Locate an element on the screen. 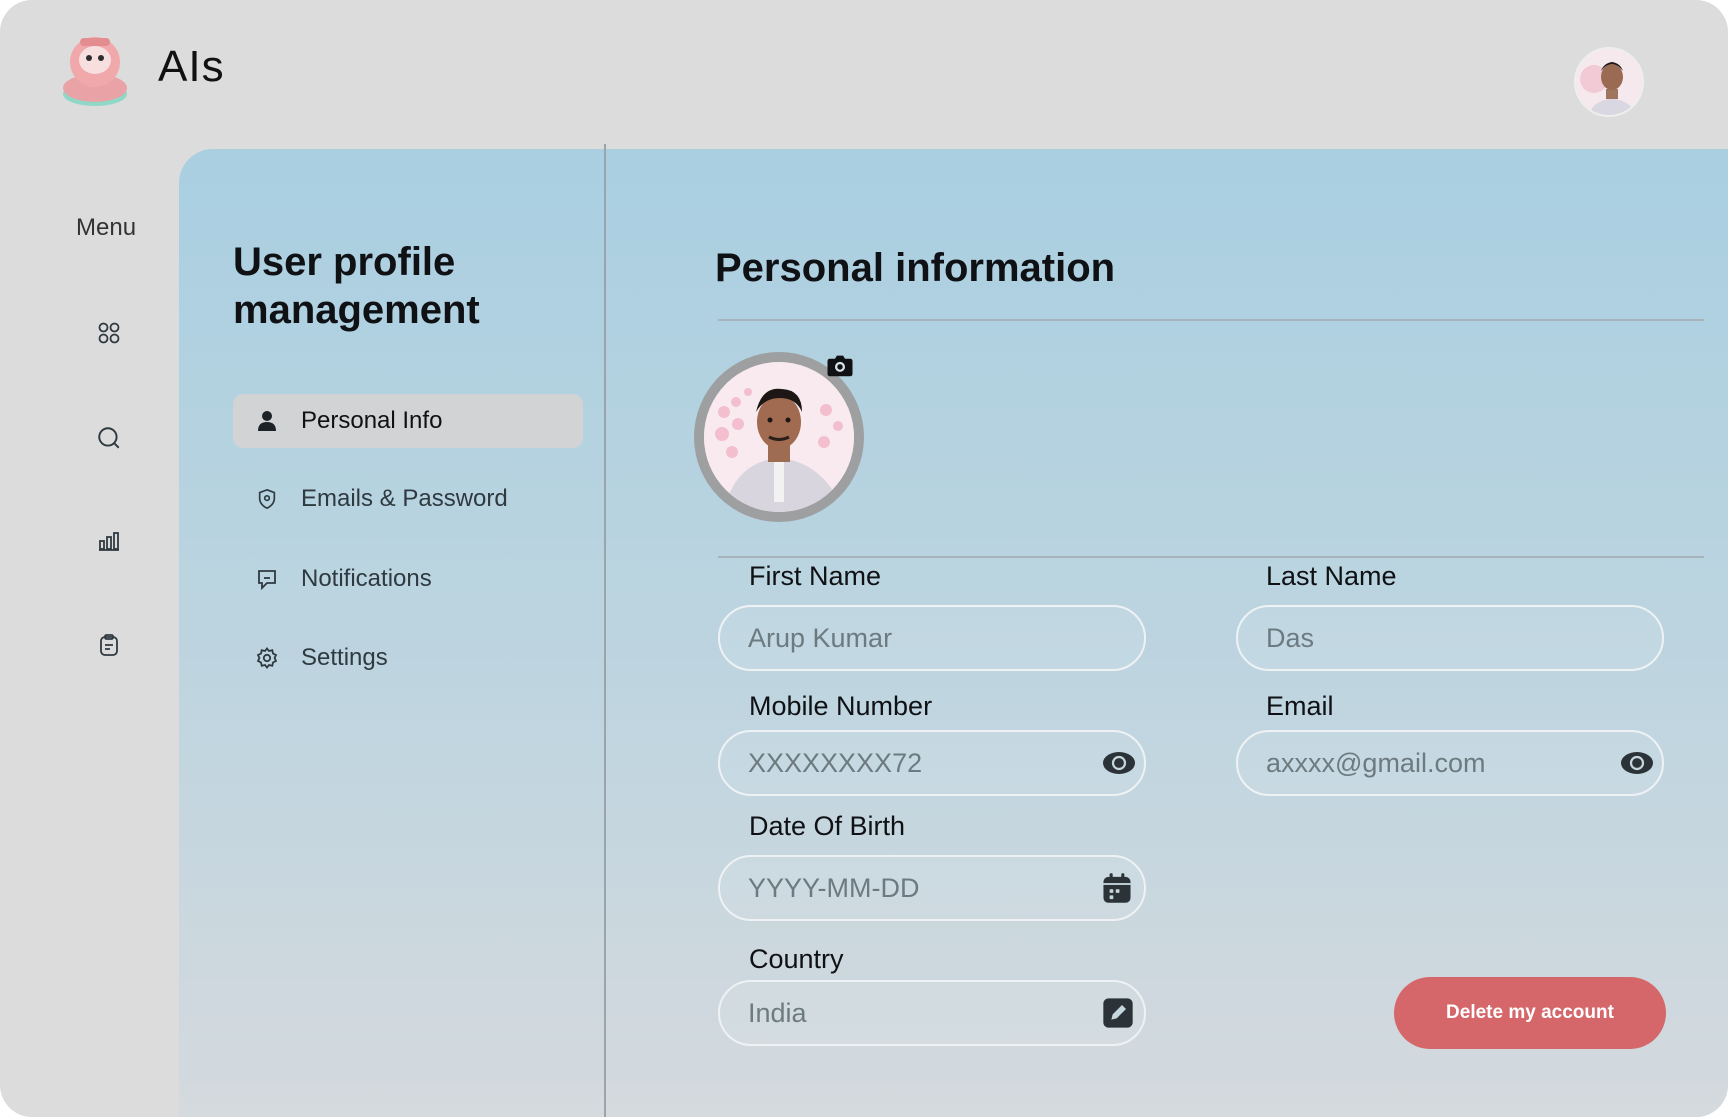 This screenshot has height=1117, width=1728. country-field is located at coordinates (932, 1013).